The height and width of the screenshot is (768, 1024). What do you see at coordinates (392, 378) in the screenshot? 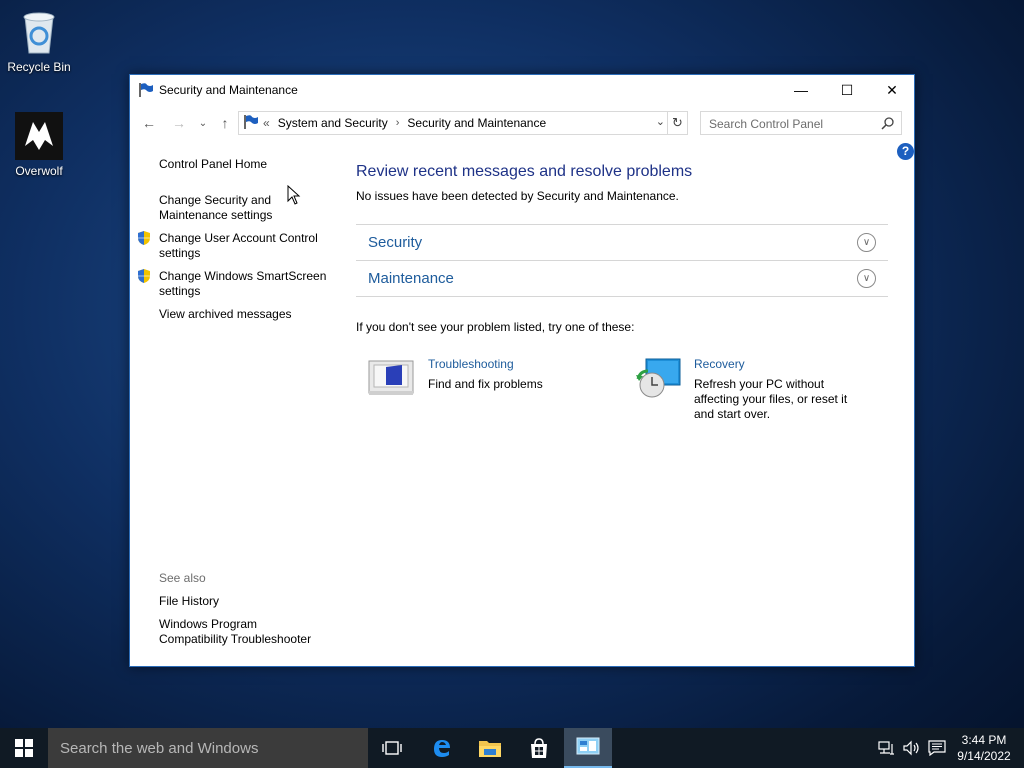
I see `troubleshooting-icon` at bounding box center [392, 378].